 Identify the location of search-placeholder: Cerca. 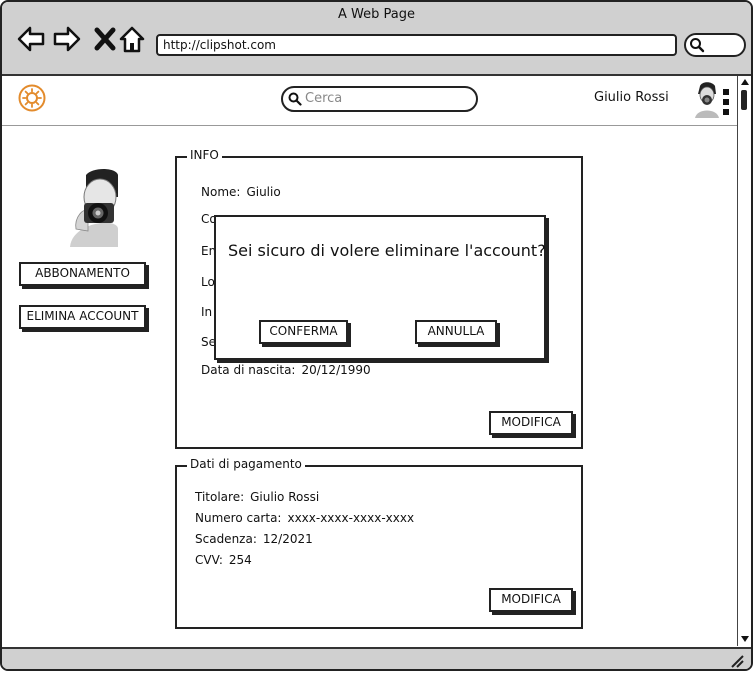
(324, 98).